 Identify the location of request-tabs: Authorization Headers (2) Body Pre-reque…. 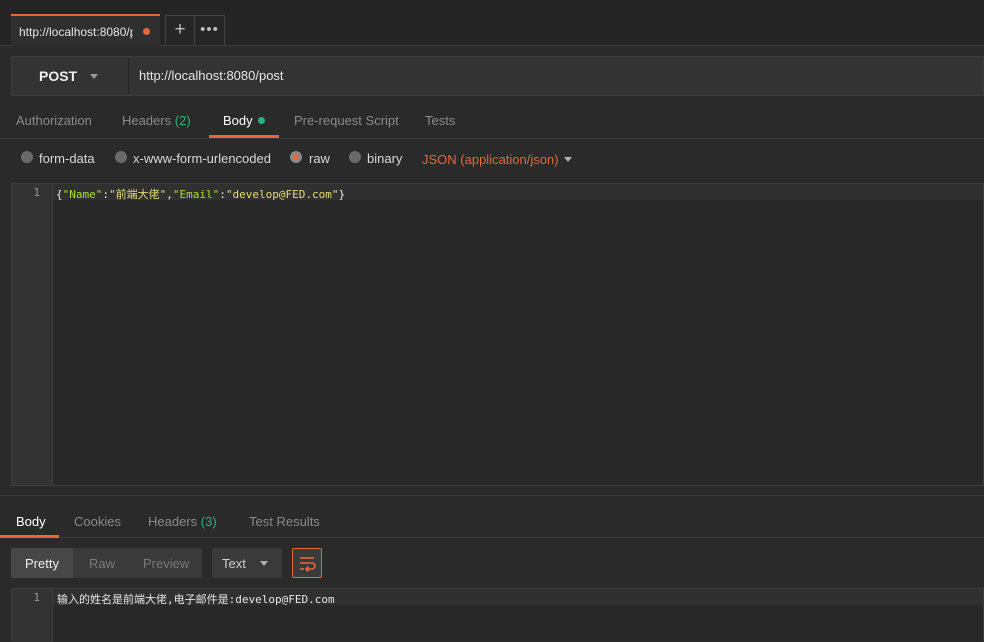
(492, 121).